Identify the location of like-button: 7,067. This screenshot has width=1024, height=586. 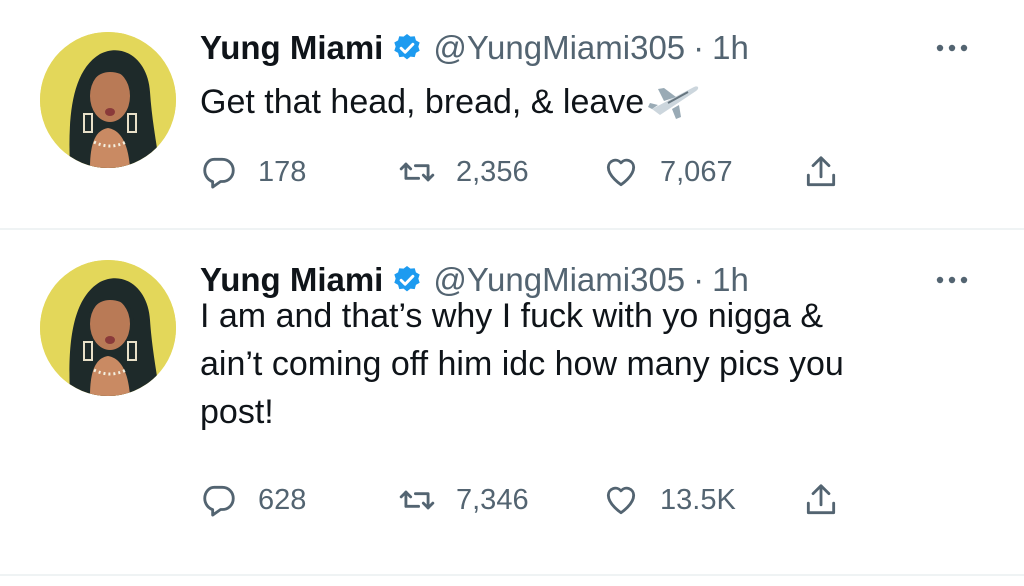
(667, 172).